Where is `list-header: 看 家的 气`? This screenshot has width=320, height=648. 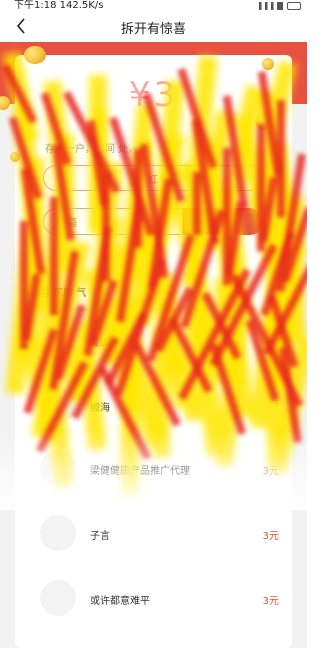
list-header: 看 家的 气 is located at coordinates (153, 290).